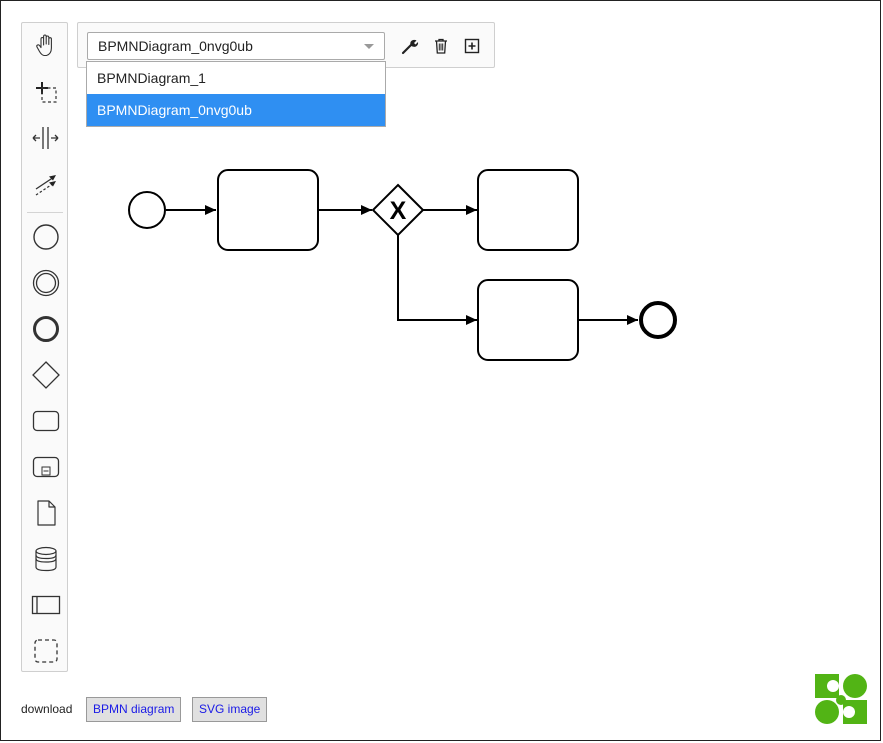  I want to click on download-bpmn-button: BPMN diagram, so click(134, 709).